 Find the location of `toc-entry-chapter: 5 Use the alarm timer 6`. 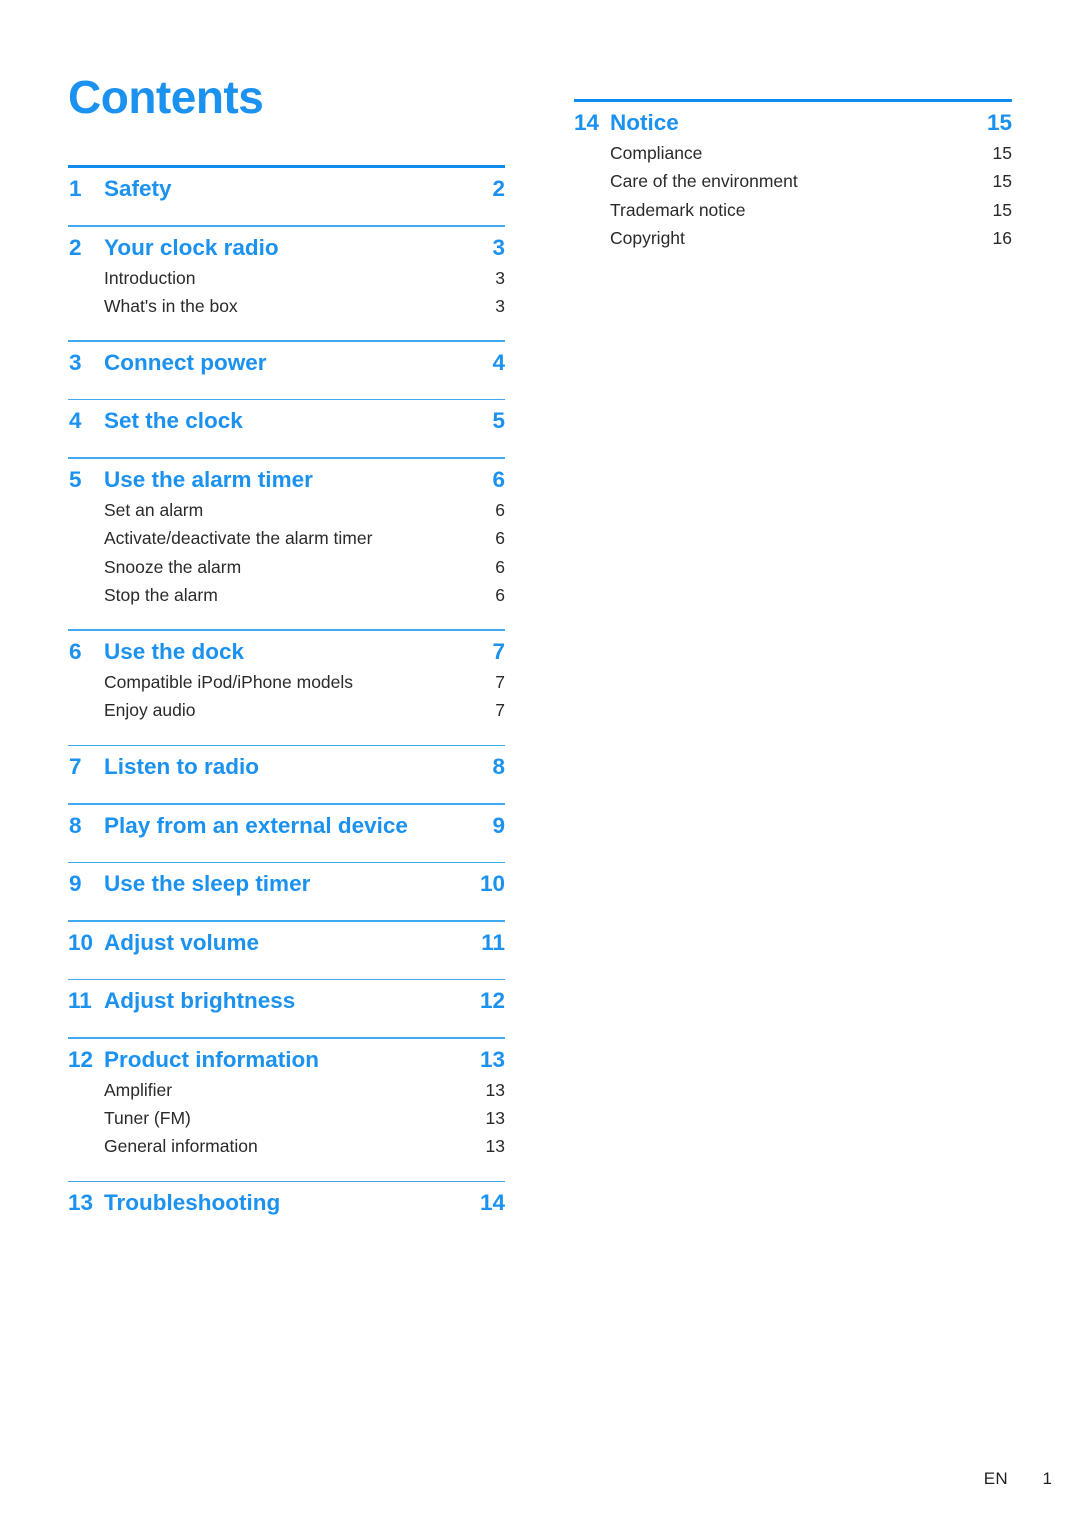

toc-entry-chapter: 5 Use the alarm timer 6 is located at coordinates (286, 480).